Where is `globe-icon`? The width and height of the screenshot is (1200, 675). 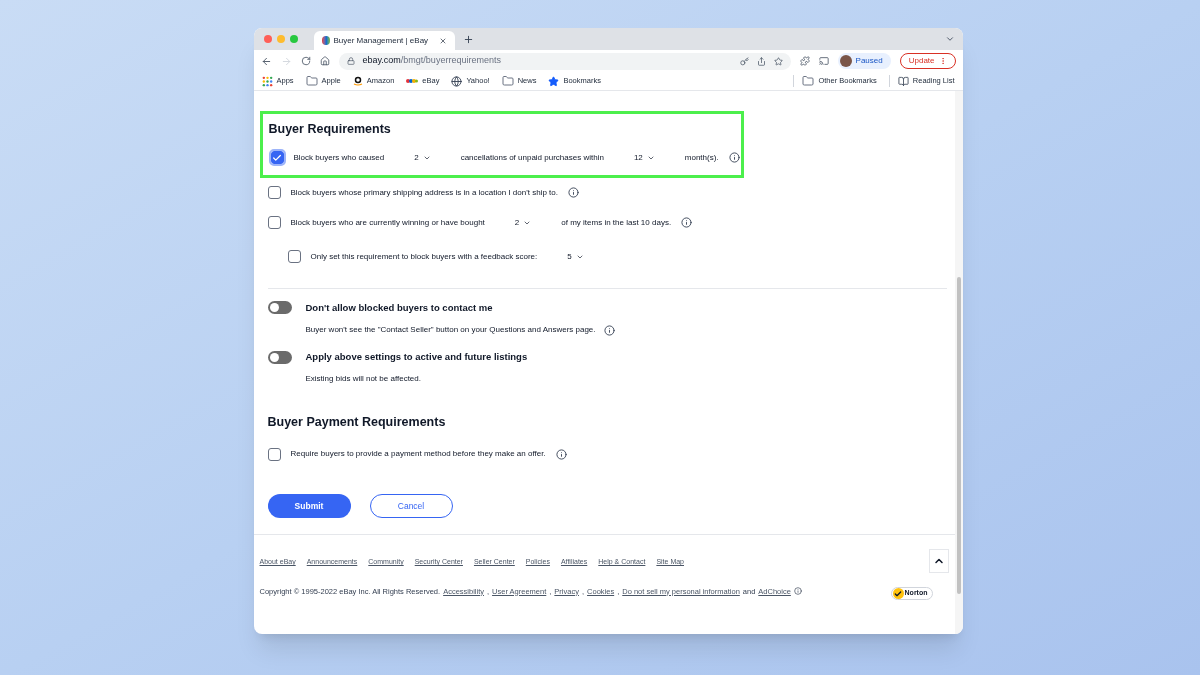
globe-icon is located at coordinates (457, 81).